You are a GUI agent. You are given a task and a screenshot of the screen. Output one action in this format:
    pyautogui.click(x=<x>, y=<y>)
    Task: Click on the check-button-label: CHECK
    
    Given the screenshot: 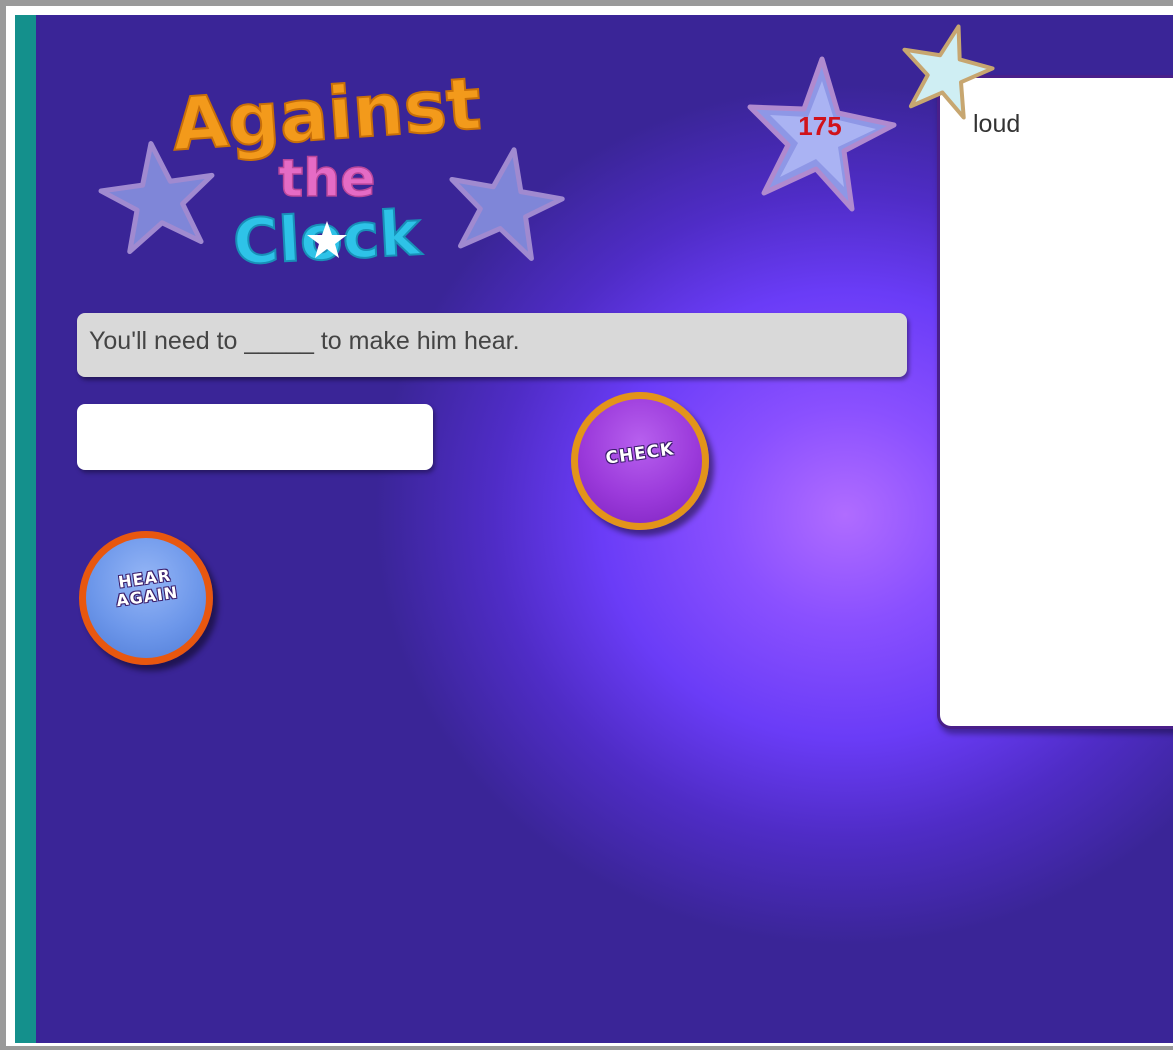 What is the action you would take?
    pyautogui.click(x=640, y=454)
    